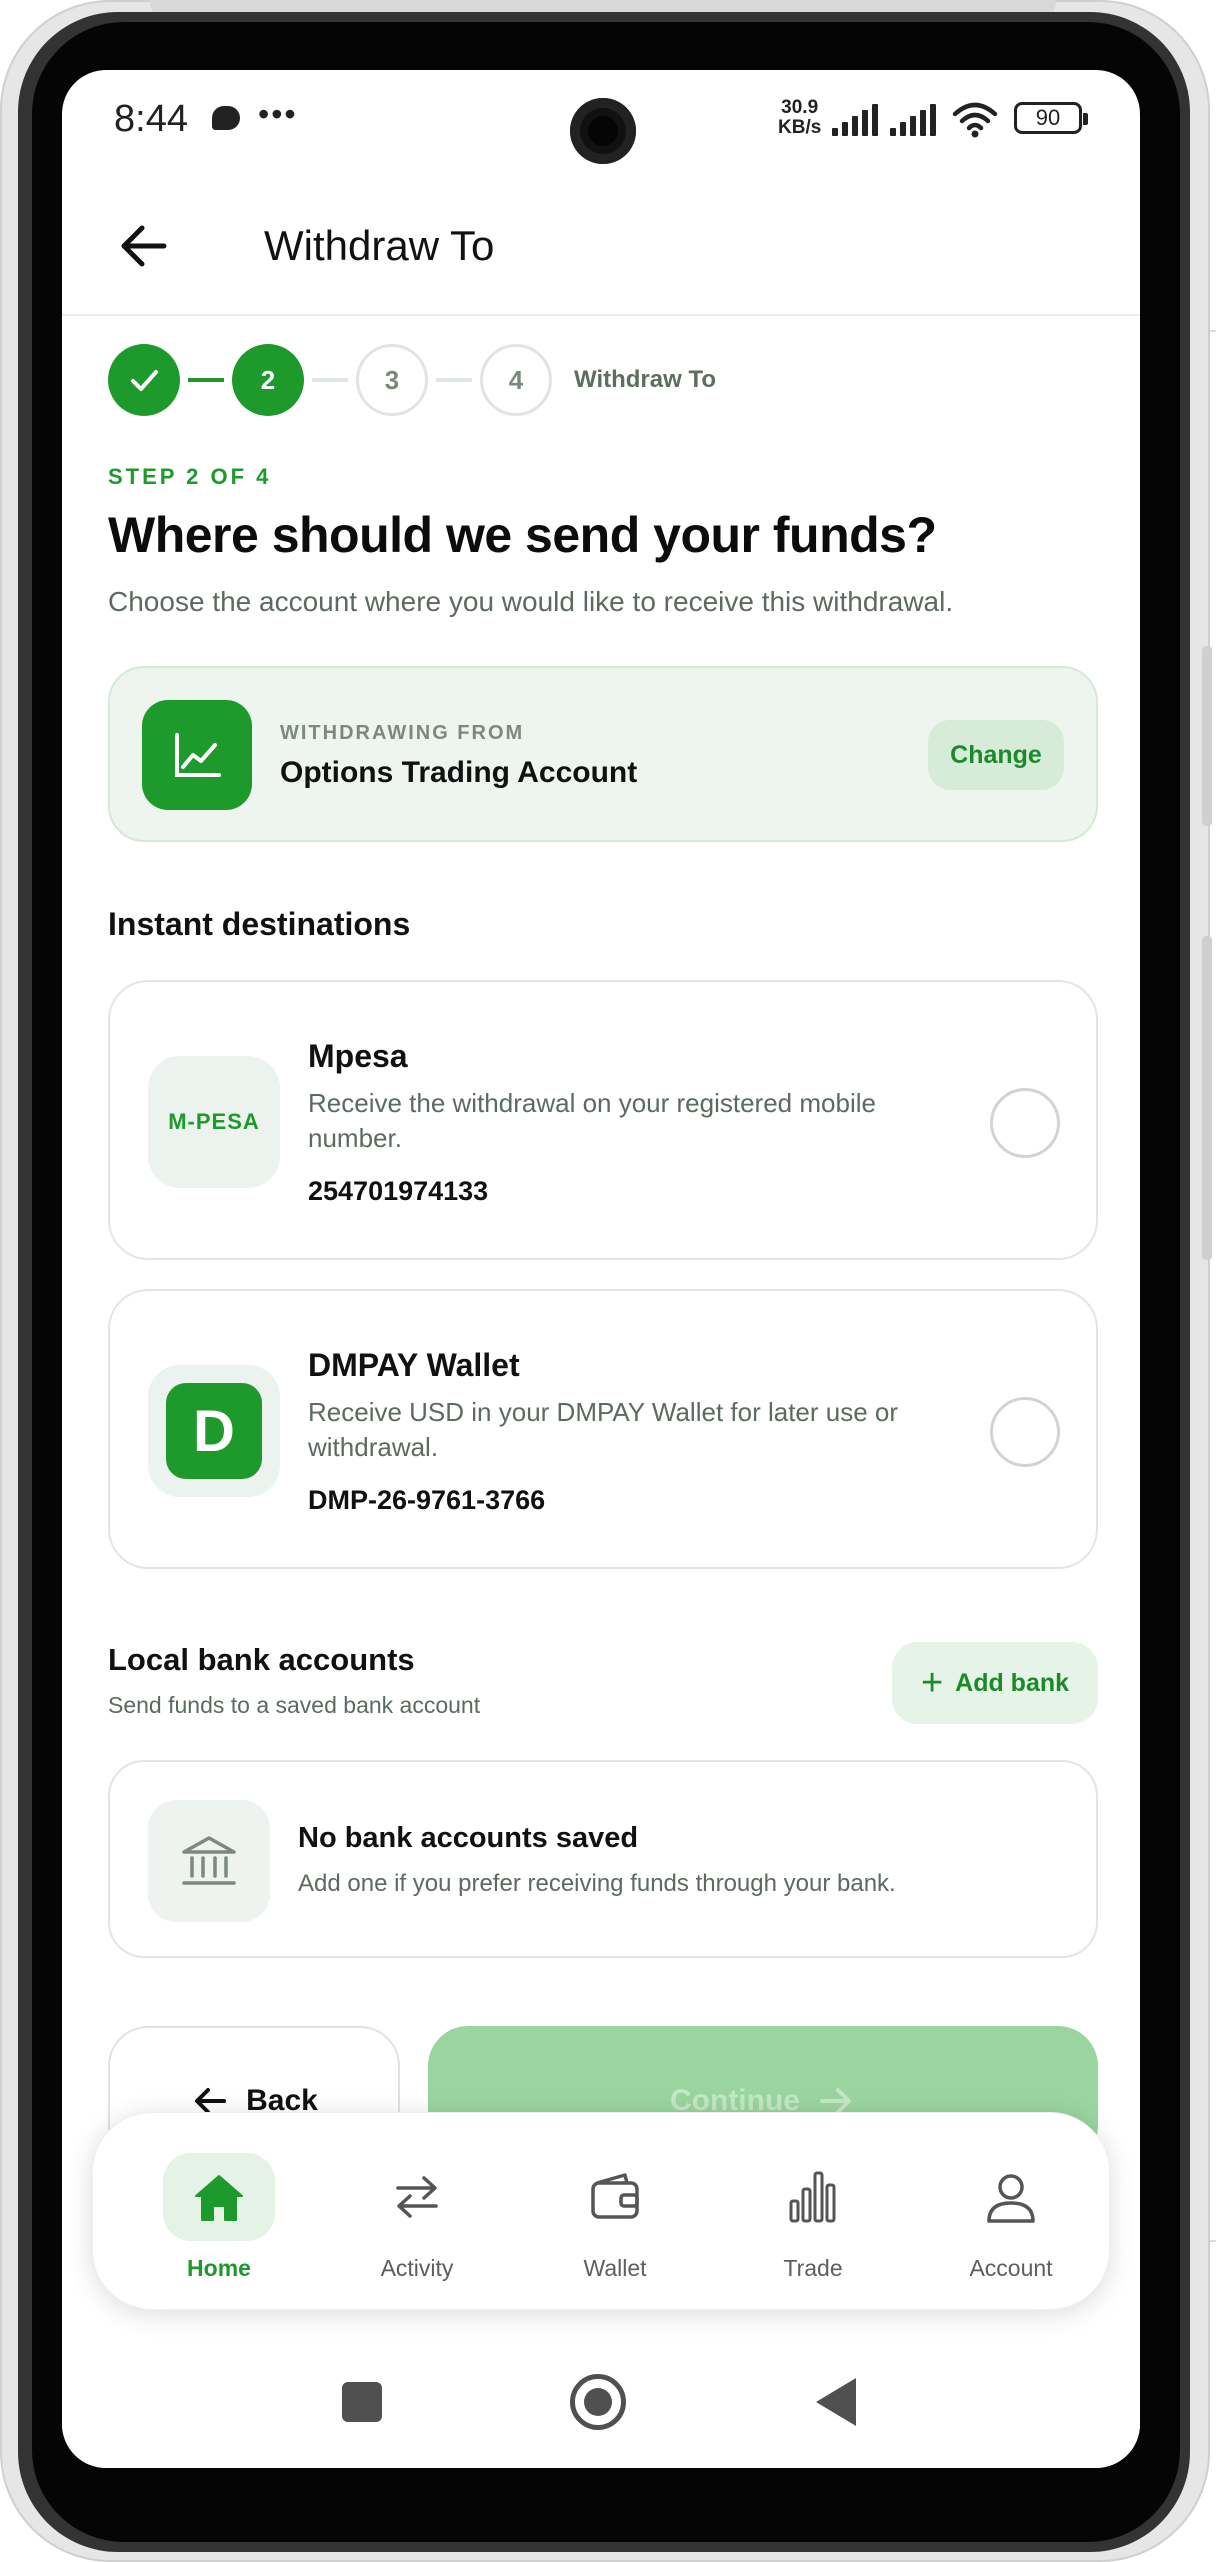 The height and width of the screenshot is (2562, 1216). What do you see at coordinates (268, 380) in the screenshot?
I see `step-2-current: 2` at bounding box center [268, 380].